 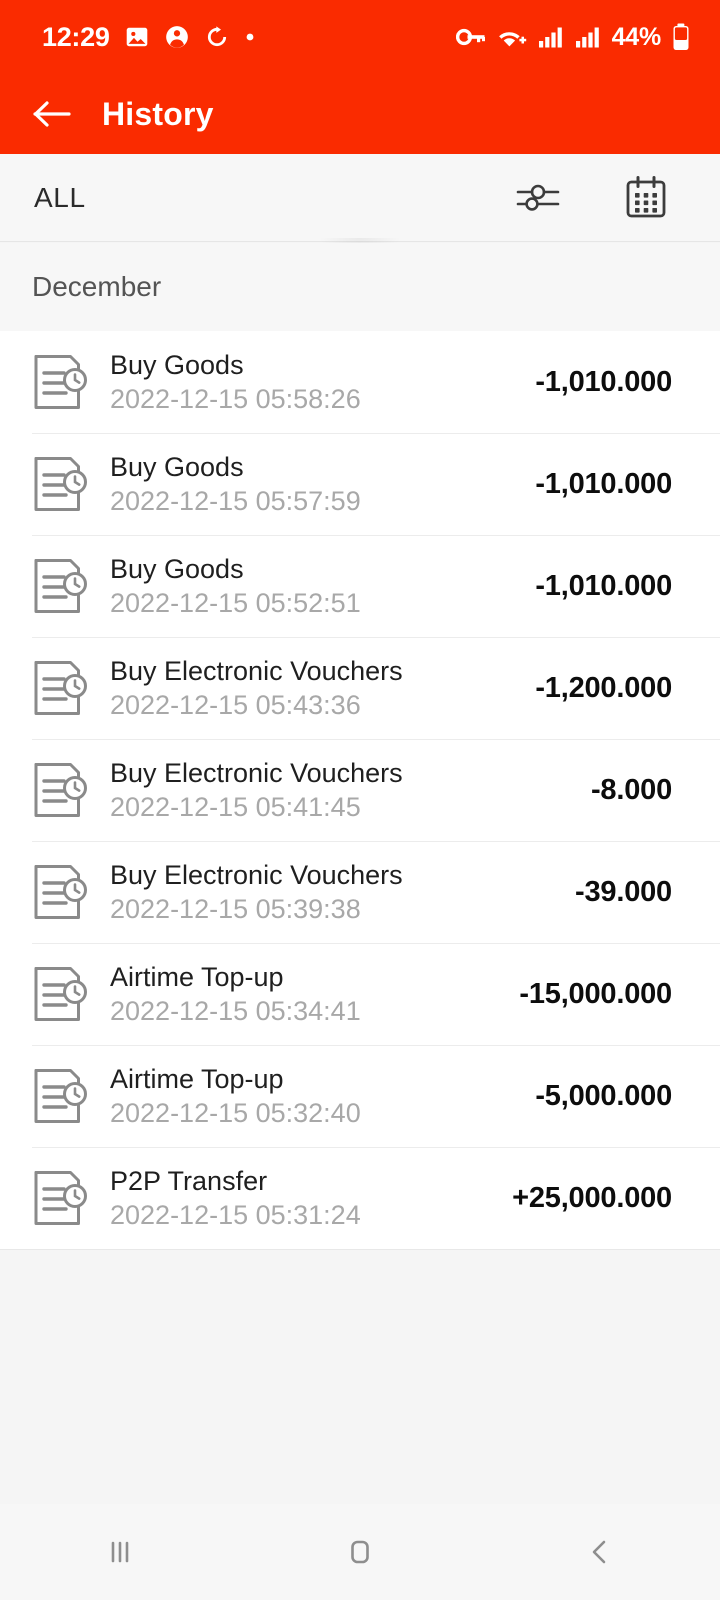 I want to click on transaction-details: Airtime Top-up 2022-12-15 05:32:40, so click(x=316, y=1096).